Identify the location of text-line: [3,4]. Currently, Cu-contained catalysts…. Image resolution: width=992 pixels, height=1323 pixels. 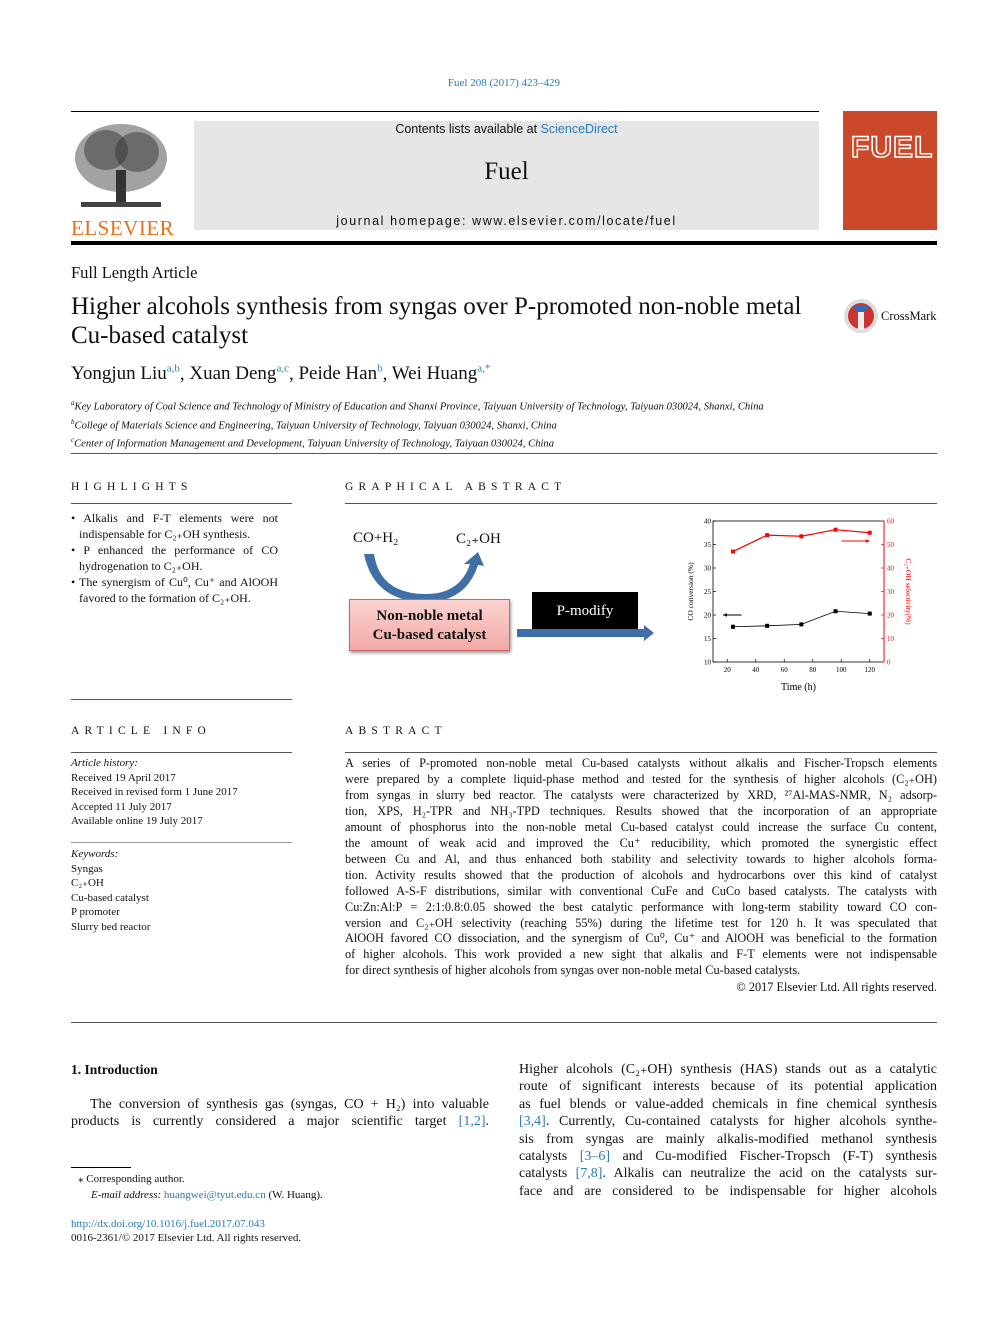
(728, 1122).